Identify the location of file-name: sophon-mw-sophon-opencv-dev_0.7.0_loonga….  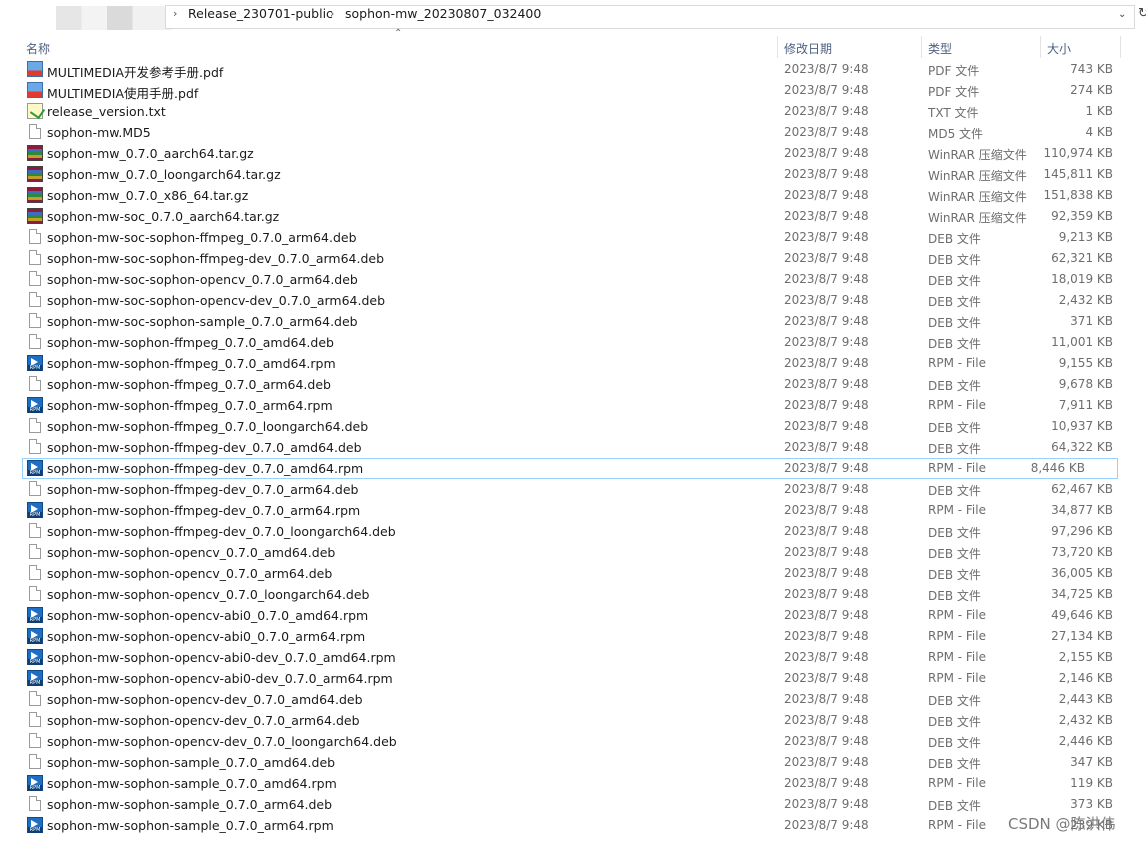
(222, 741).